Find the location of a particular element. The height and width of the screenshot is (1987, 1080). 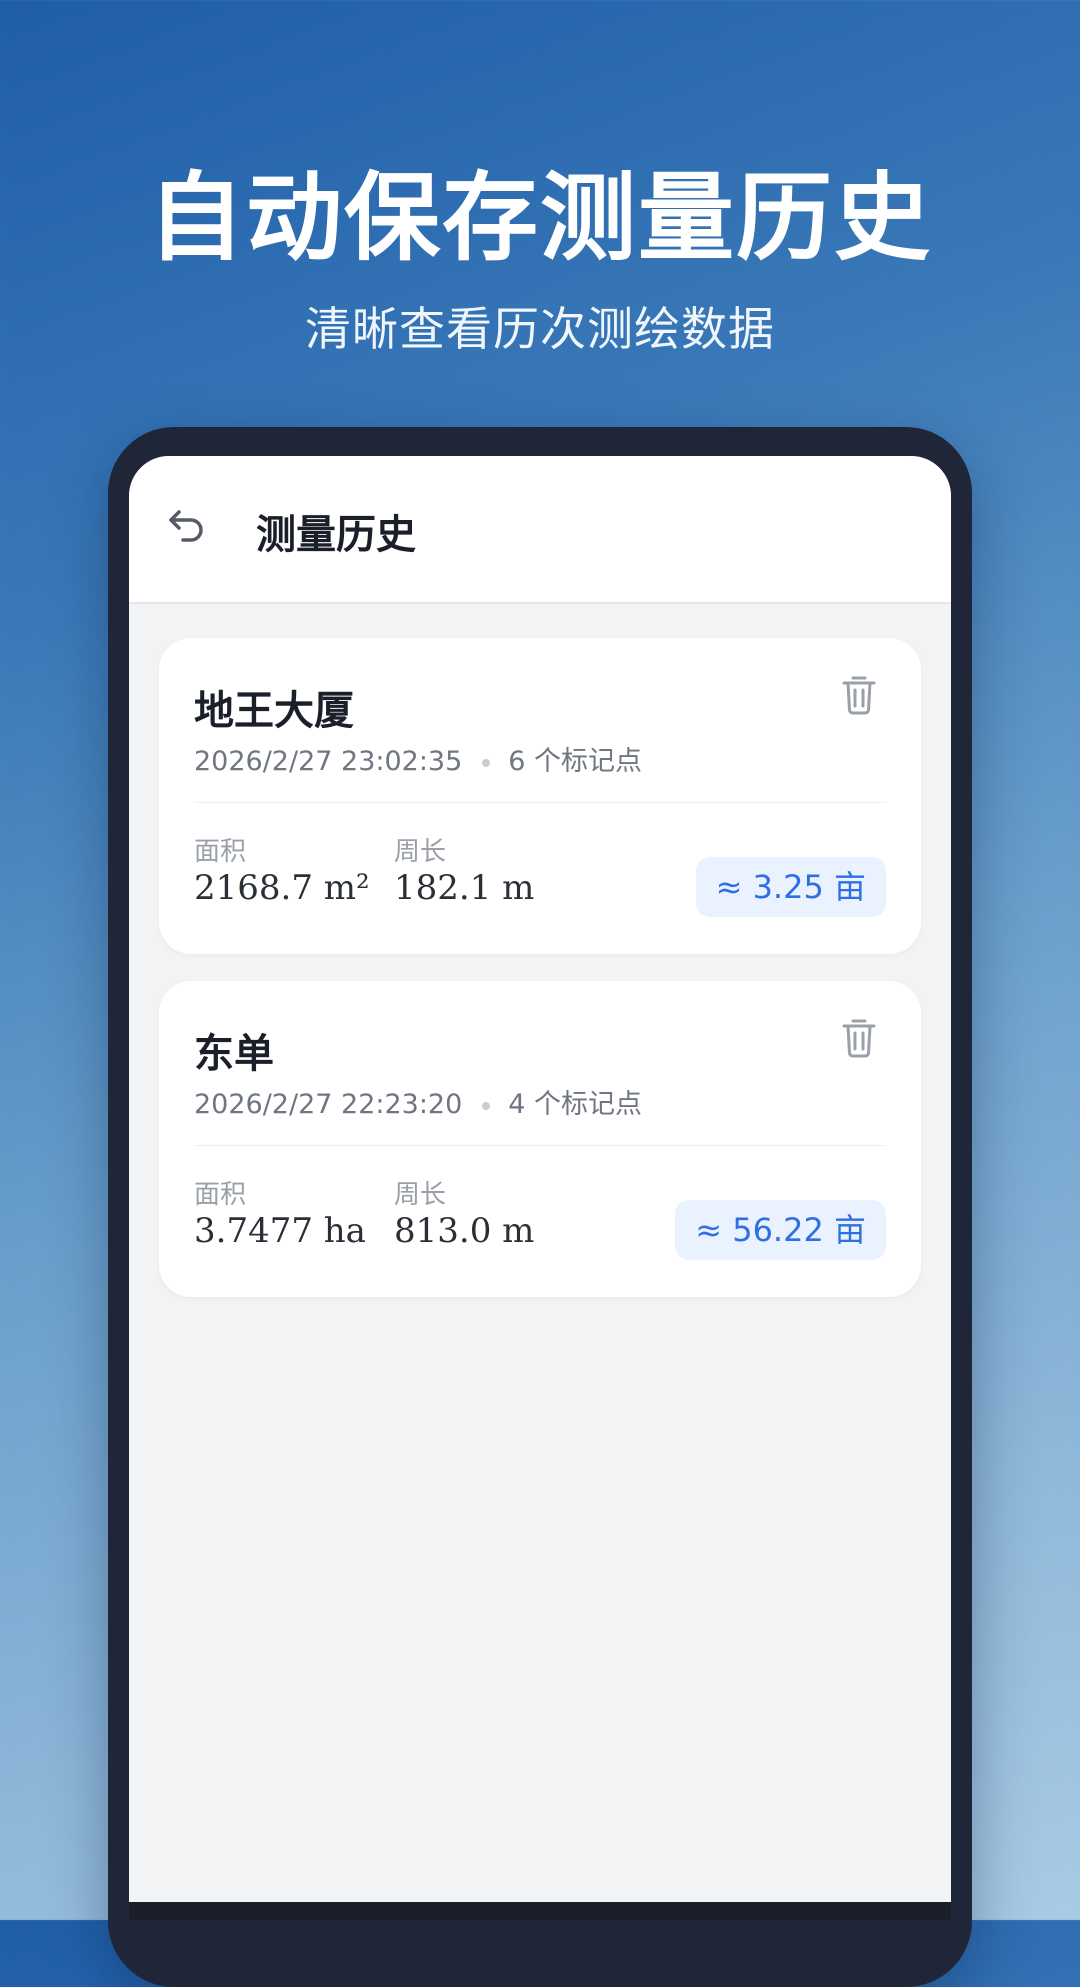

mu-badge: ≈ 3.25 亩 is located at coordinates (790, 887).